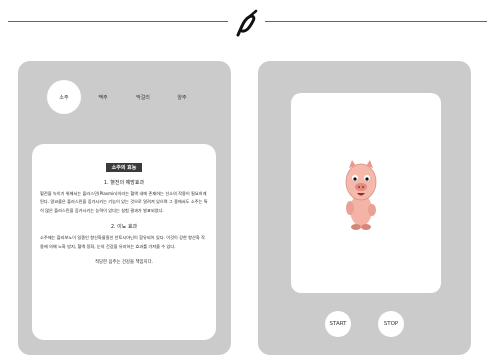 Image resolution: width=495 pixels, height=357 pixels. Describe the element at coordinates (124, 167) in the screenshot. I see `card-title: 소주의 효능` at that location.